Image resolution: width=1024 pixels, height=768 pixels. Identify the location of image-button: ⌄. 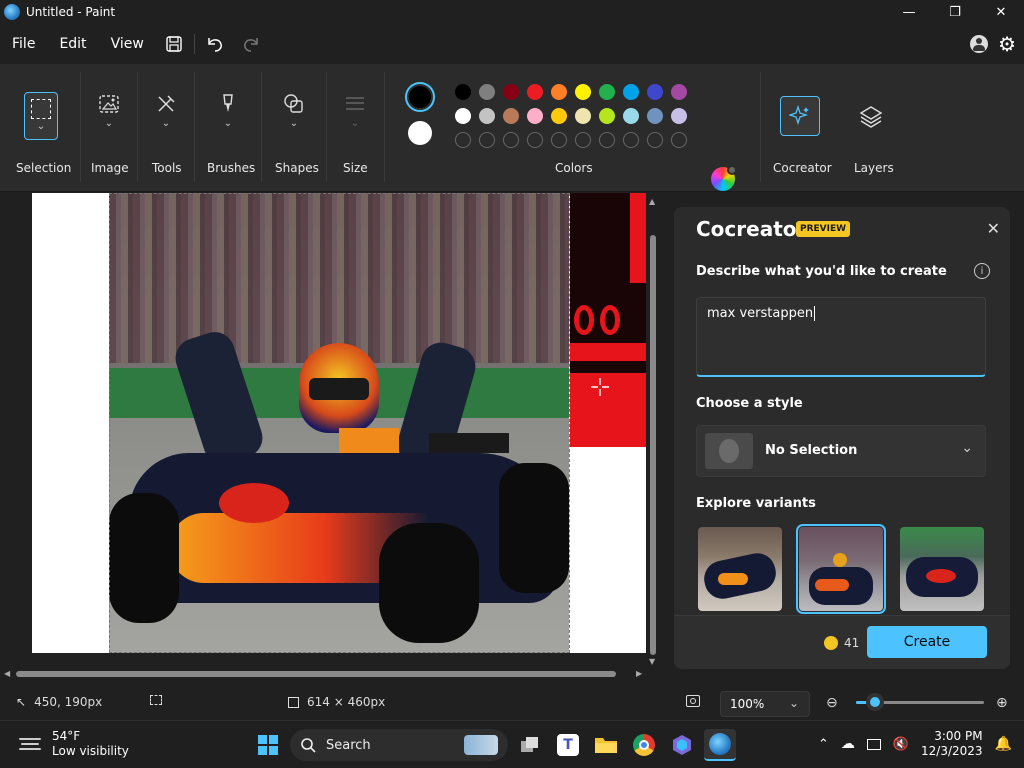
(109, 116).